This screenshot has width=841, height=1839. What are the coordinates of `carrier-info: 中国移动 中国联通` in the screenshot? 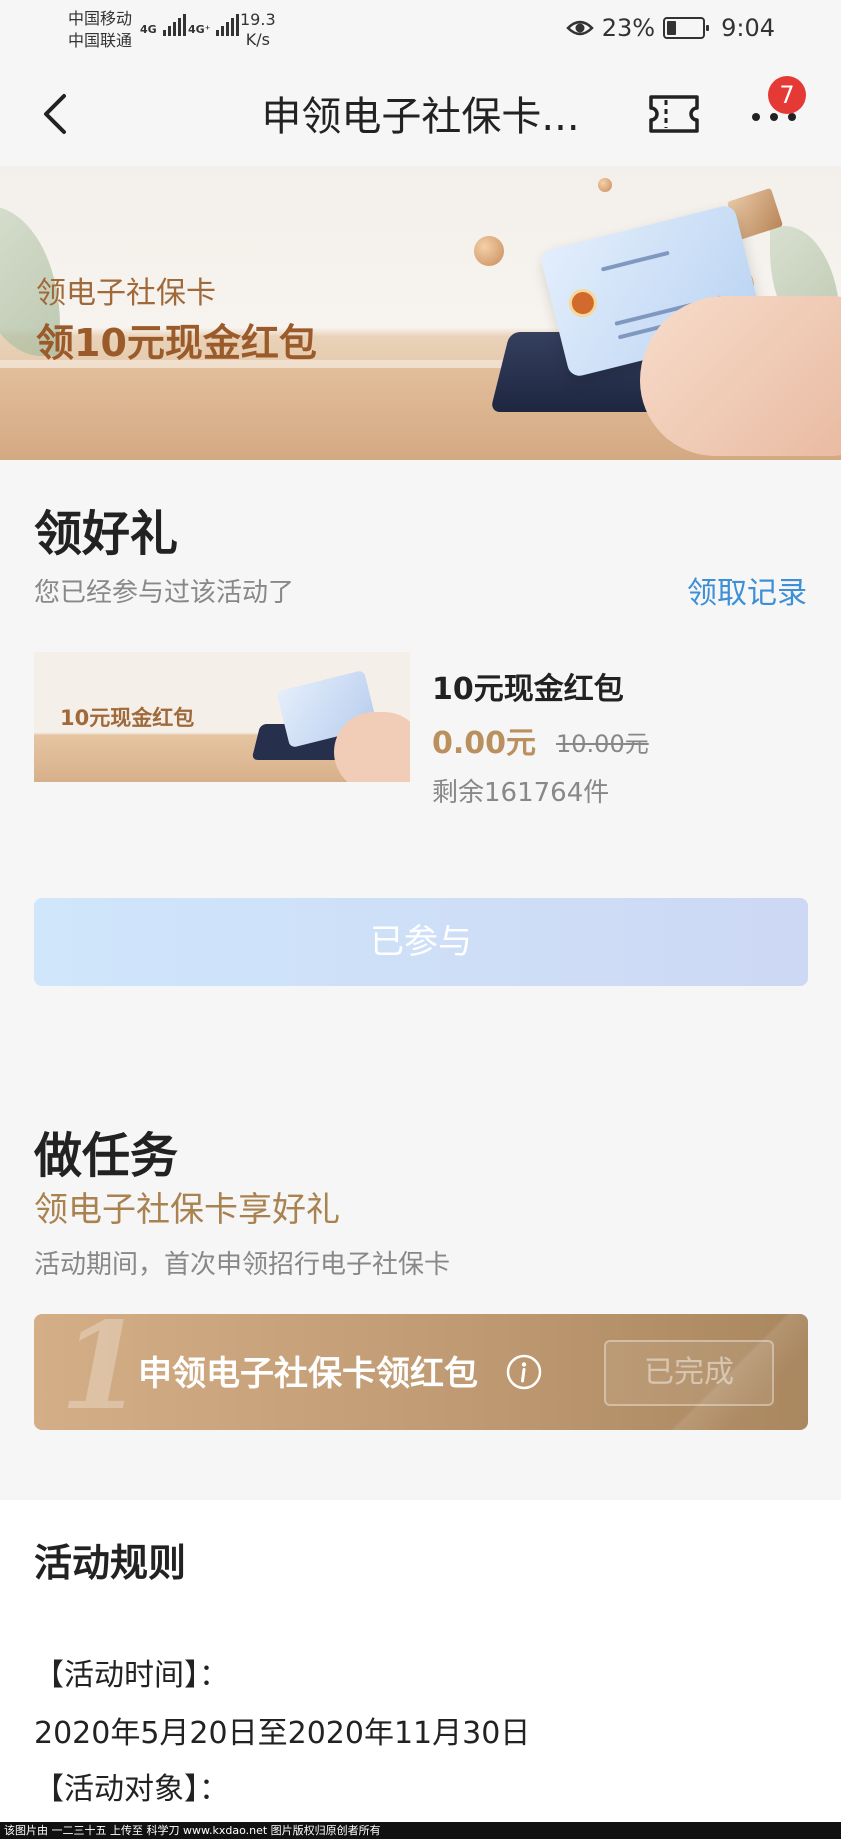 It's located at (100, 30).